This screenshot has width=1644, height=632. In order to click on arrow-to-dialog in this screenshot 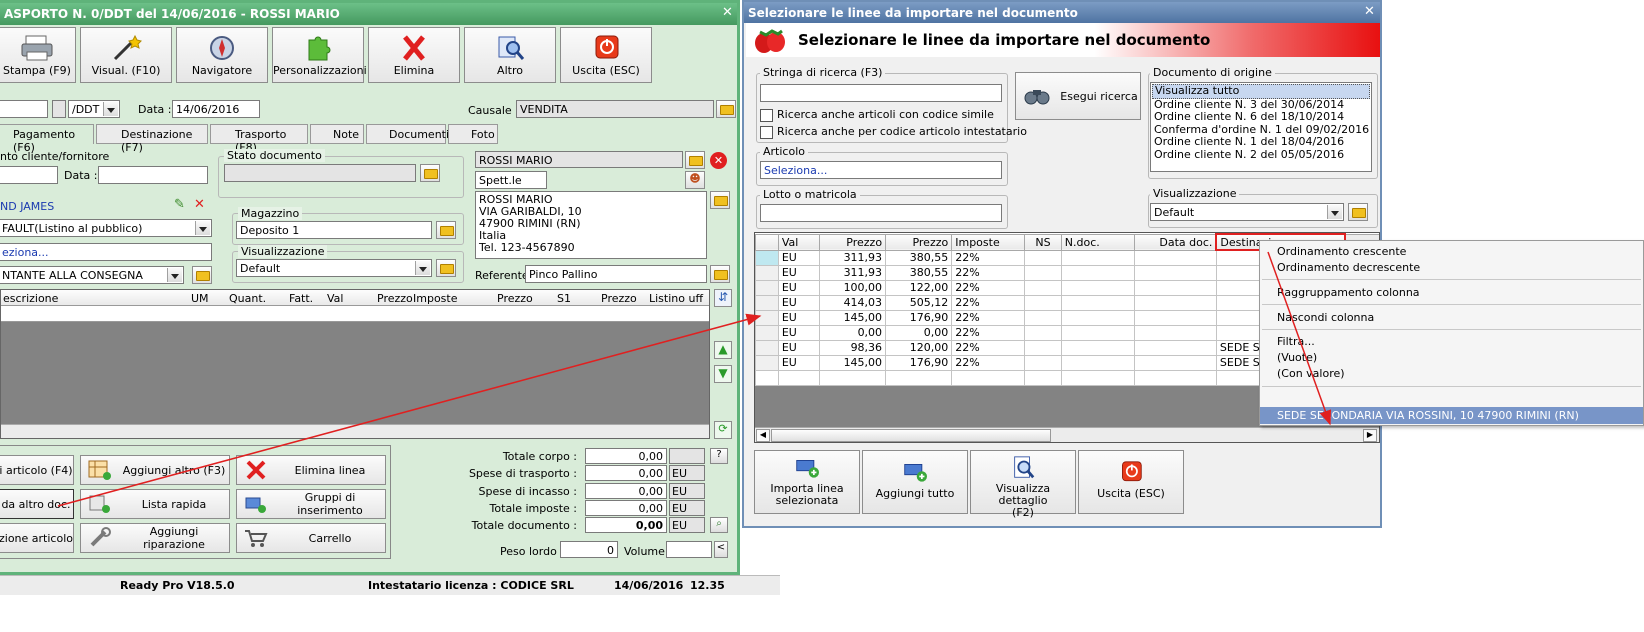, I will do `click(409, 410)`.